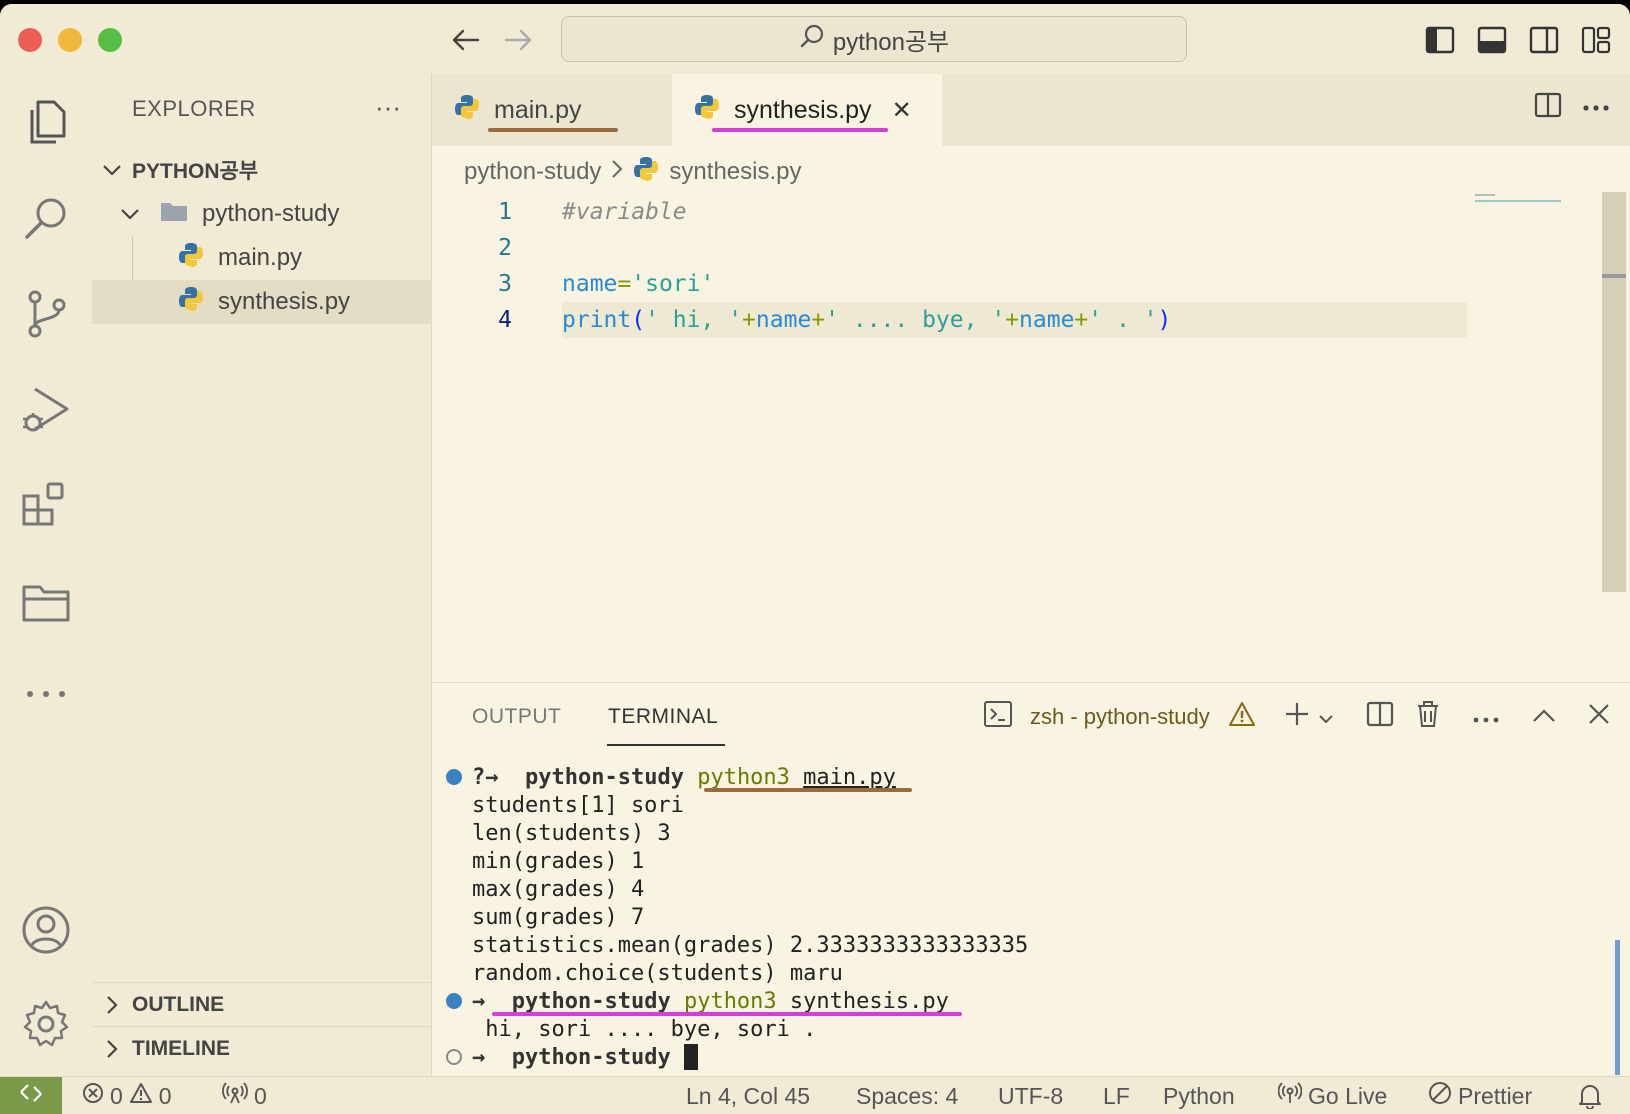  I want to click on code-line: 3 name='sori', so click(1022, 284).